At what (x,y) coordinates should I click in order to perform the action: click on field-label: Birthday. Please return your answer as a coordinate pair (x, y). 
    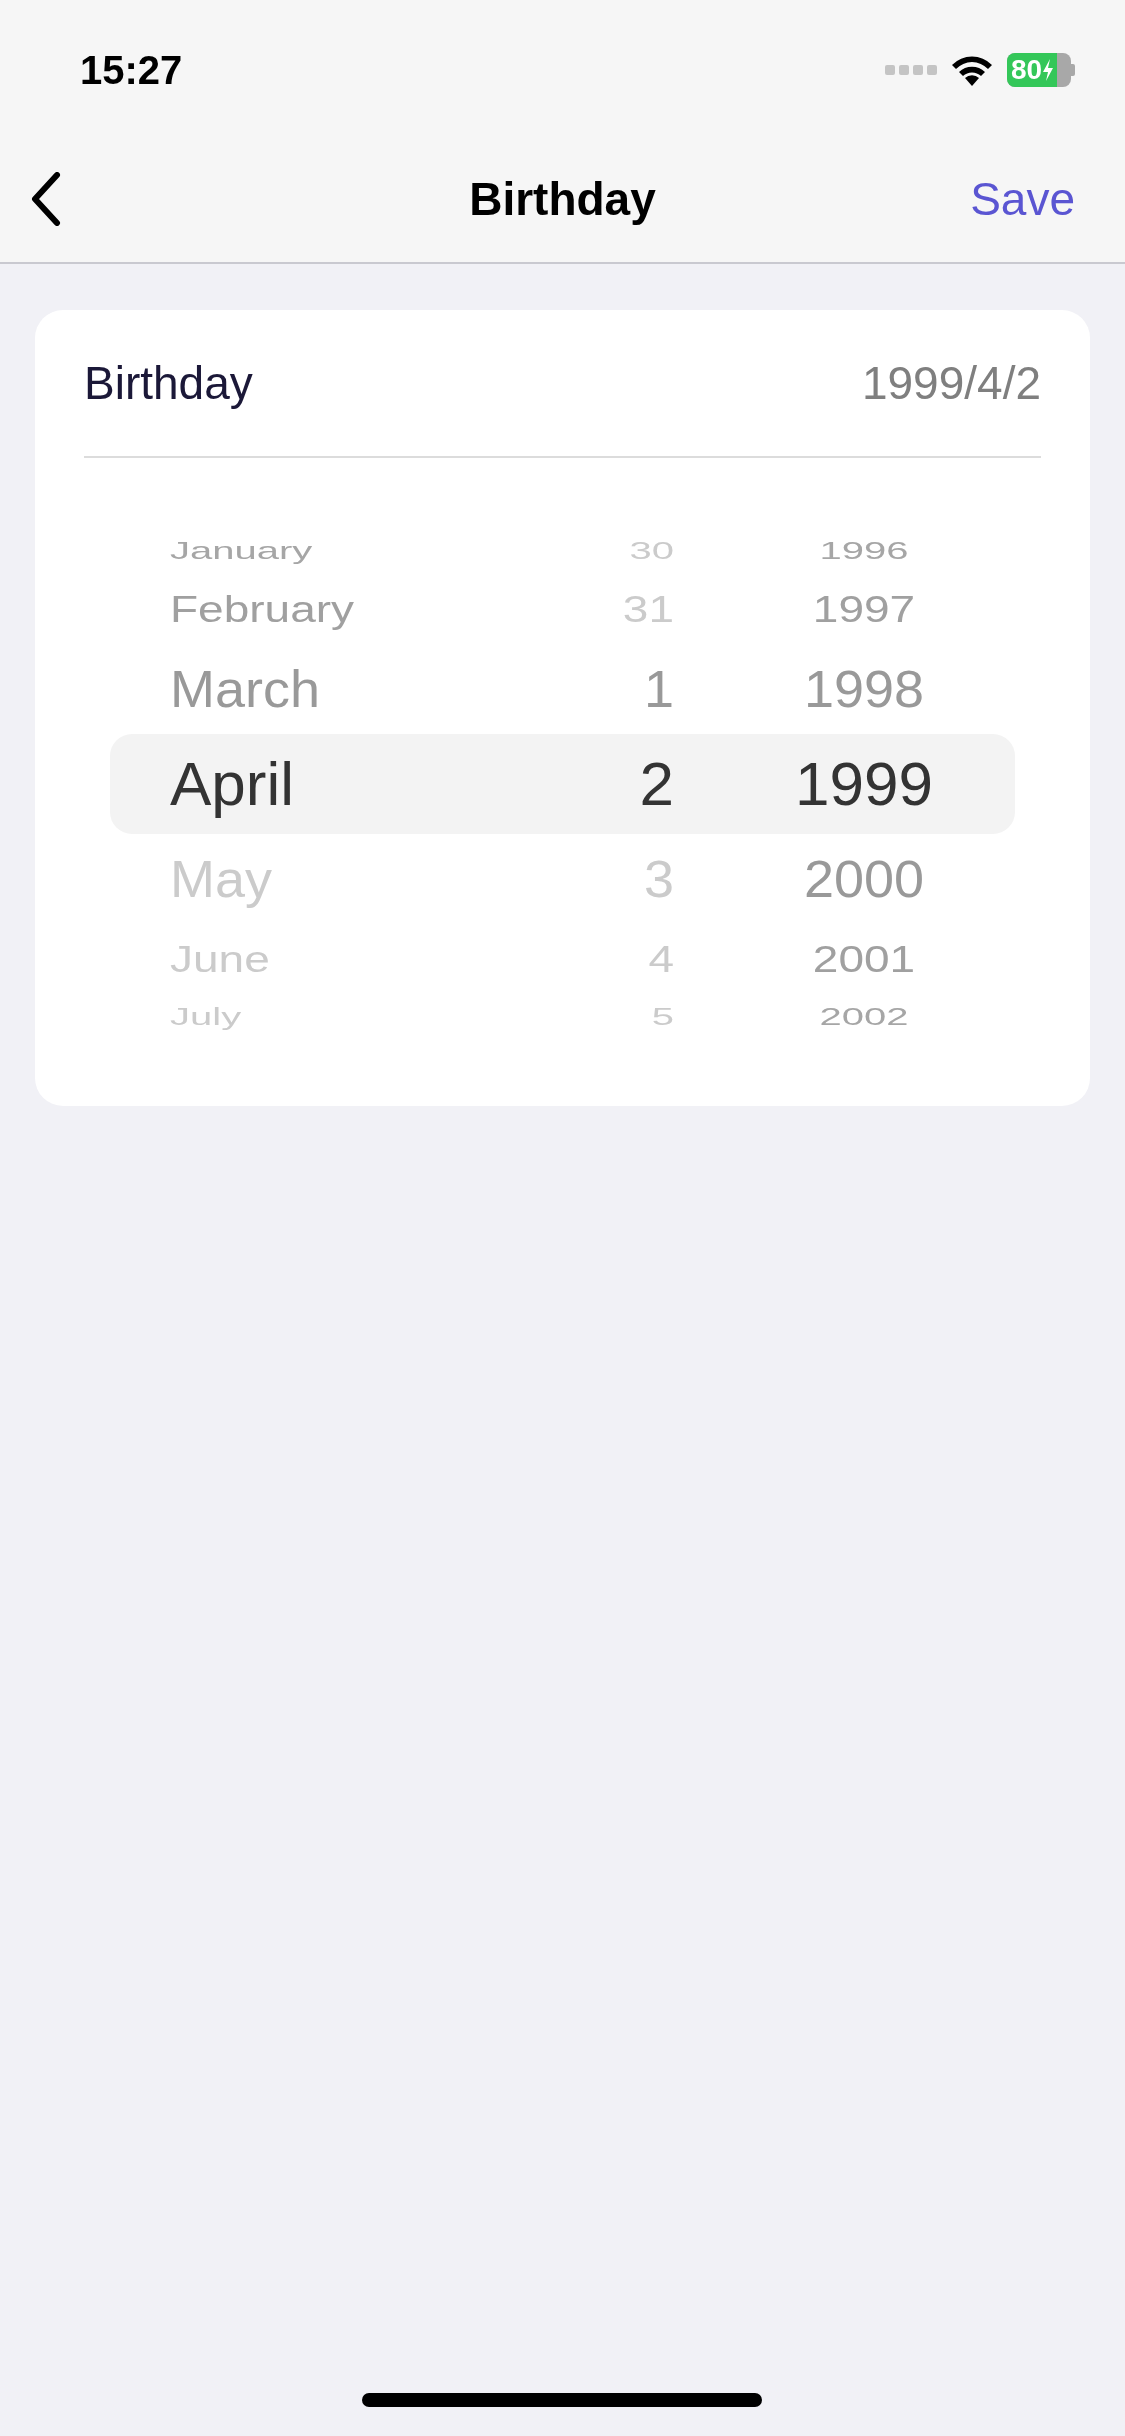
    Looking at the image, I should click on (168, 383).